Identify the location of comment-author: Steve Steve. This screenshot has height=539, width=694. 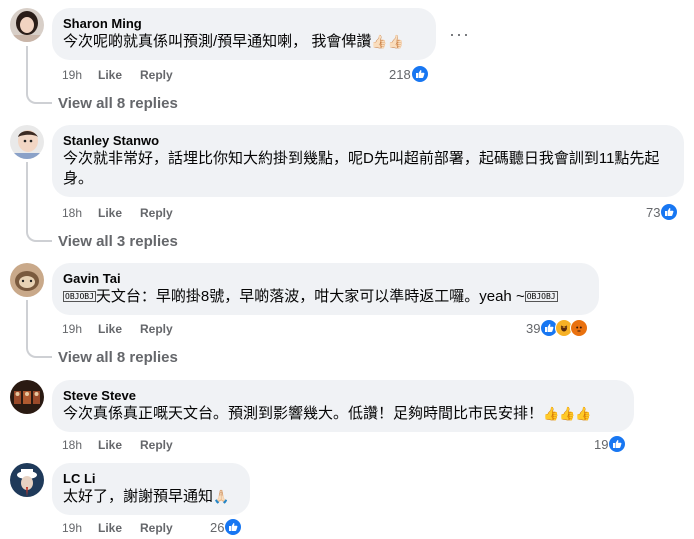
(342, 395).